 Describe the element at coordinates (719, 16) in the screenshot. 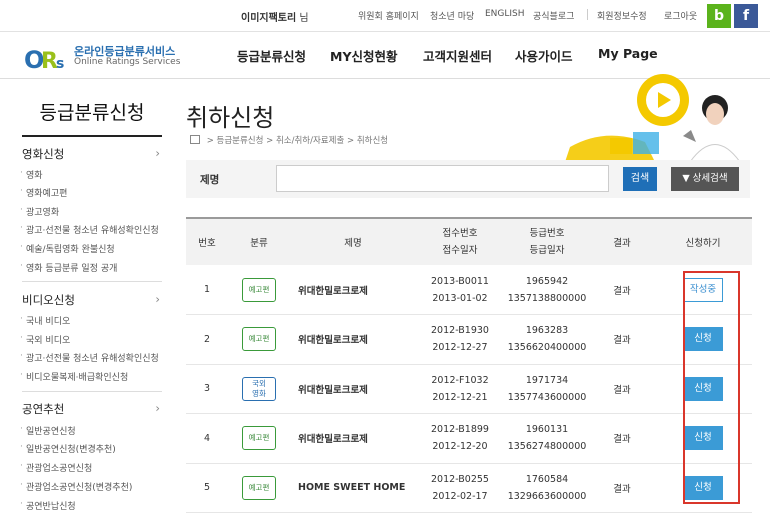

I see `blog-icon: b` at that location.